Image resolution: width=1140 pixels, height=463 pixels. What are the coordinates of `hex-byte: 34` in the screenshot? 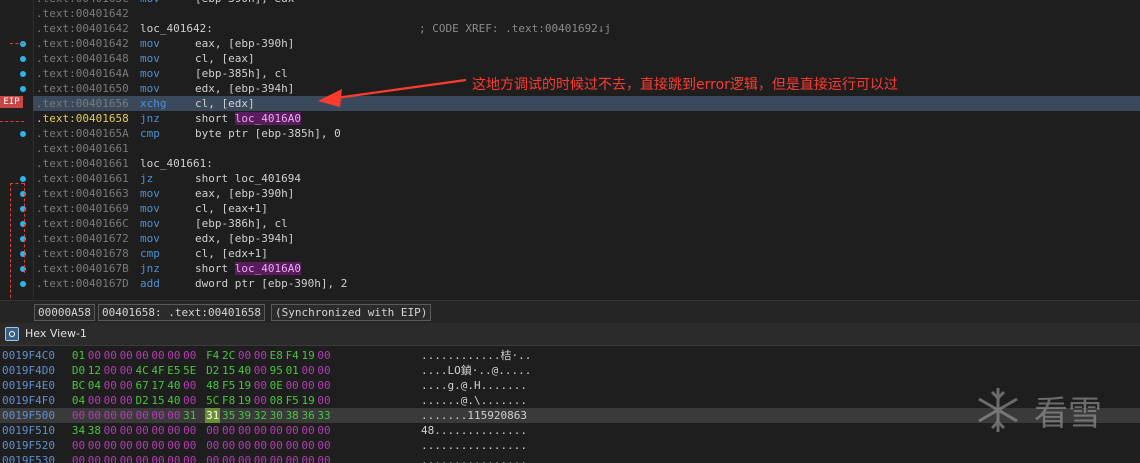 It's located at (78, 430).